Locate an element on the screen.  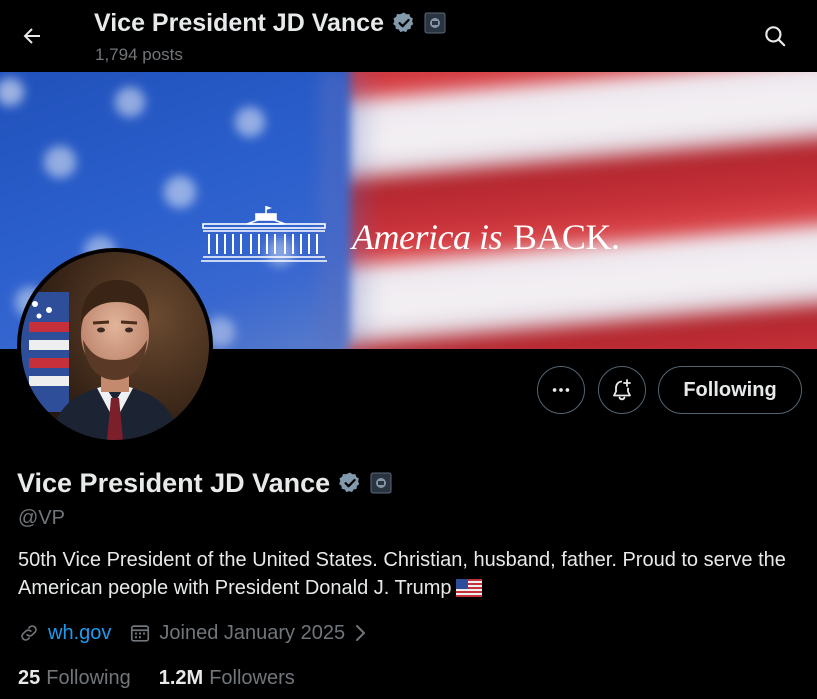
profile-stats-row: 25 Following 1.2M Followers is located at coordinates (156, 678).